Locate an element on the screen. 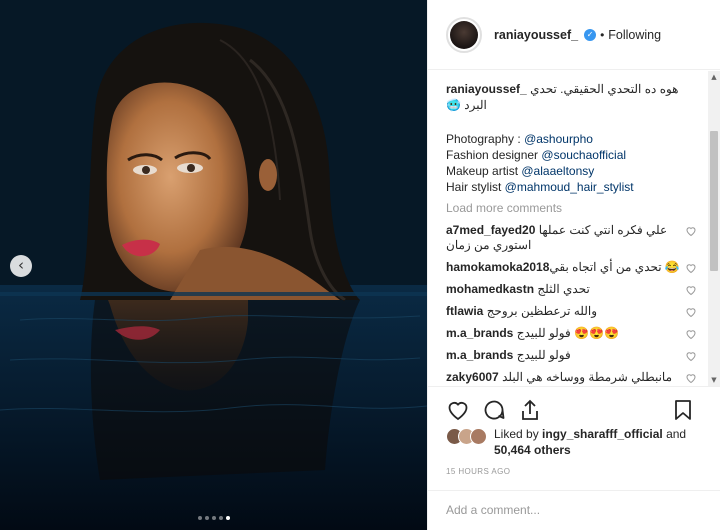 The image size is (720, 530). credit-handle-link: @alaaeltonsy is located at coordinates (557, 171).